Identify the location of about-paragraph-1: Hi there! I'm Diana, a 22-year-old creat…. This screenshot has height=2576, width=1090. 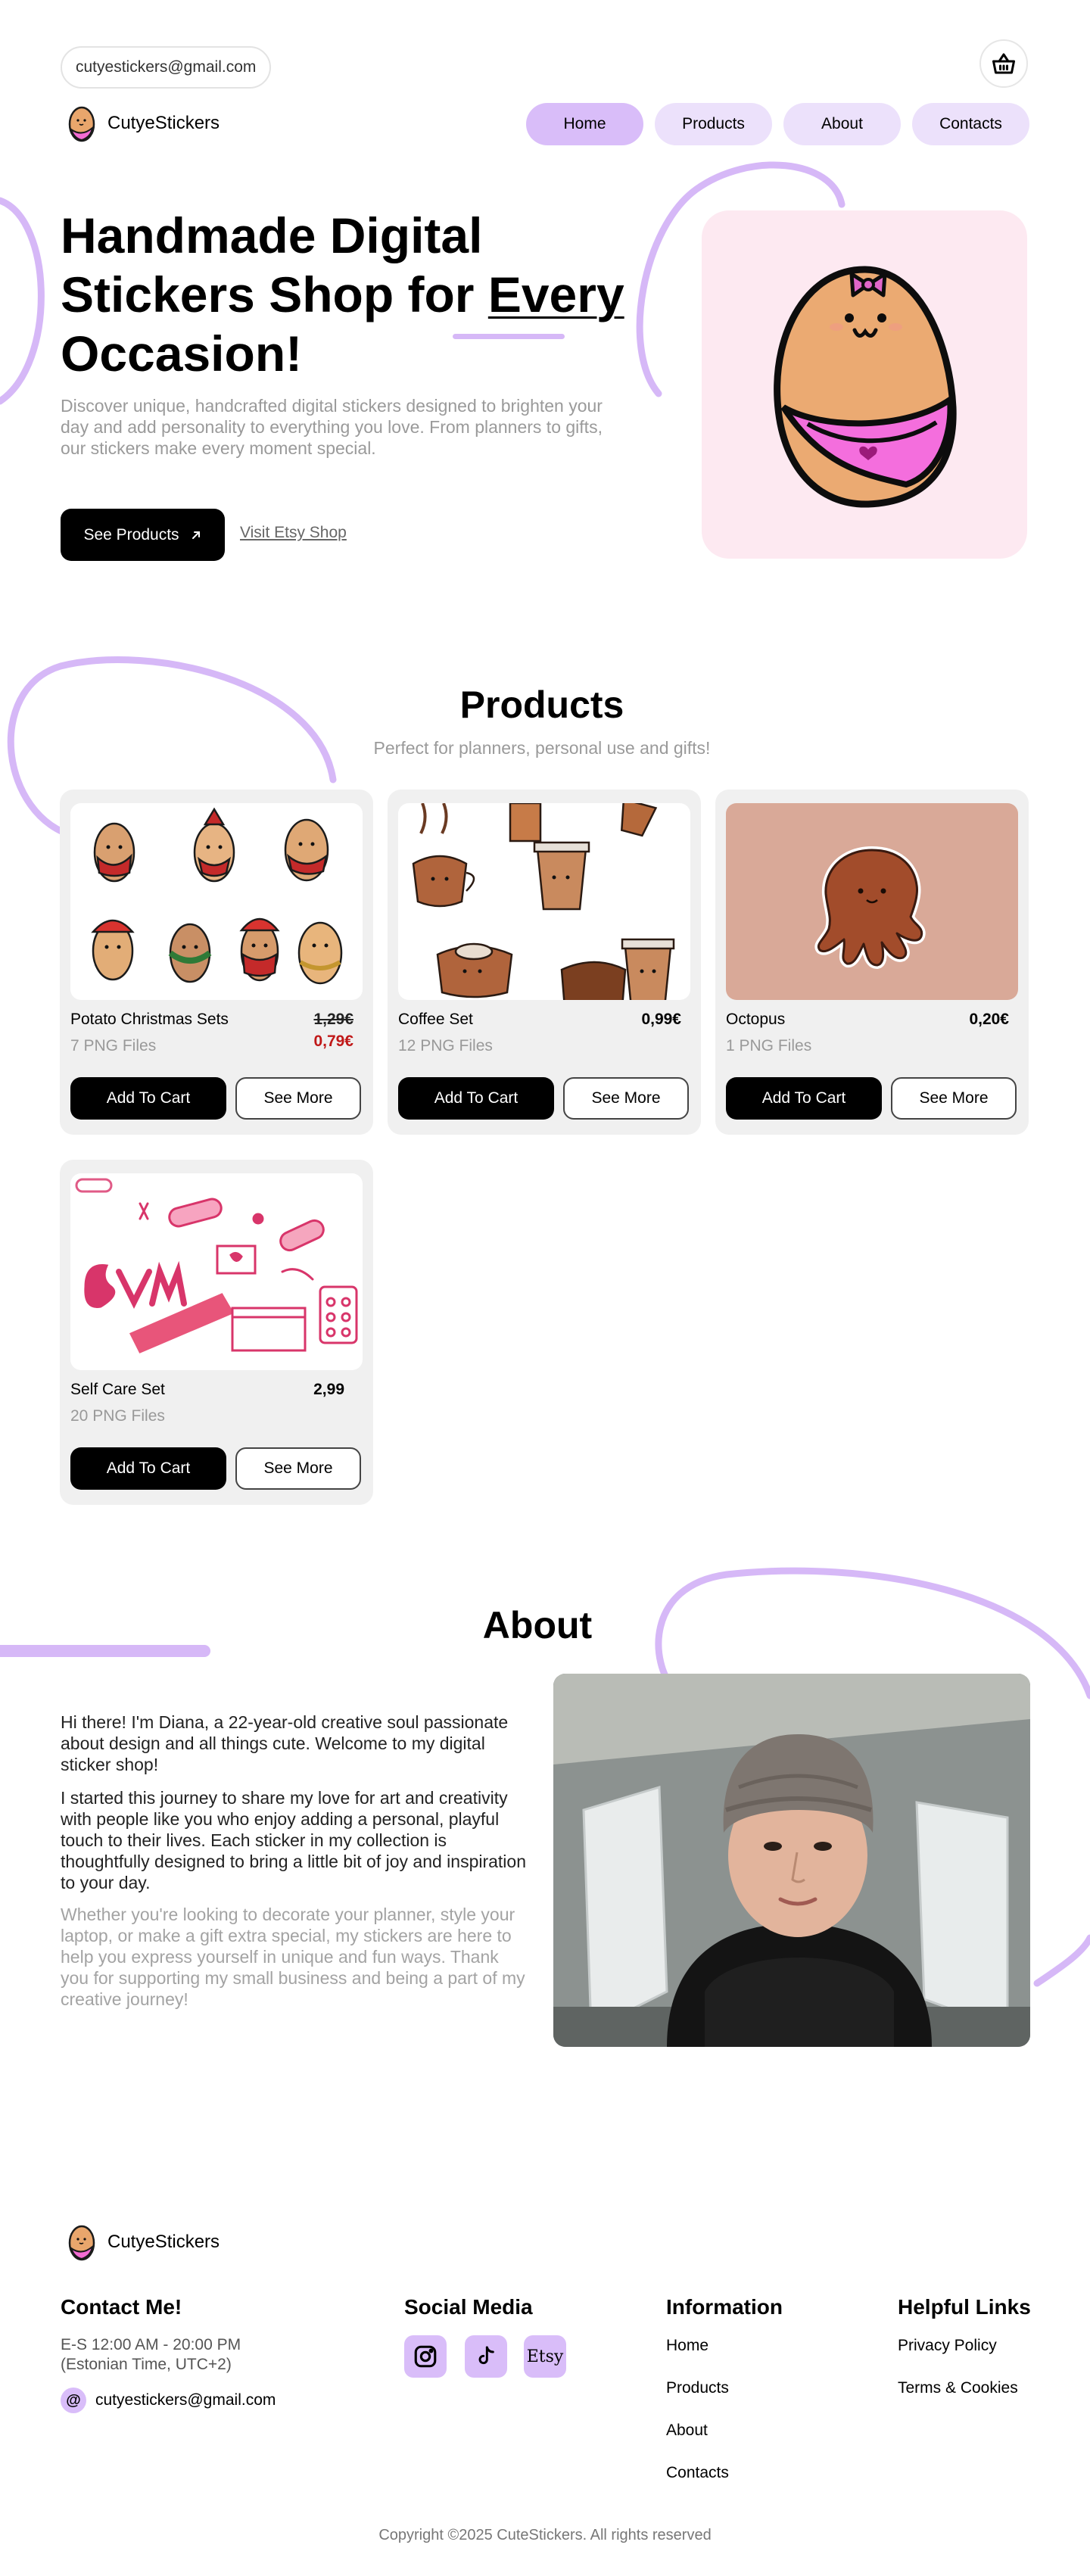
(285, 1743).